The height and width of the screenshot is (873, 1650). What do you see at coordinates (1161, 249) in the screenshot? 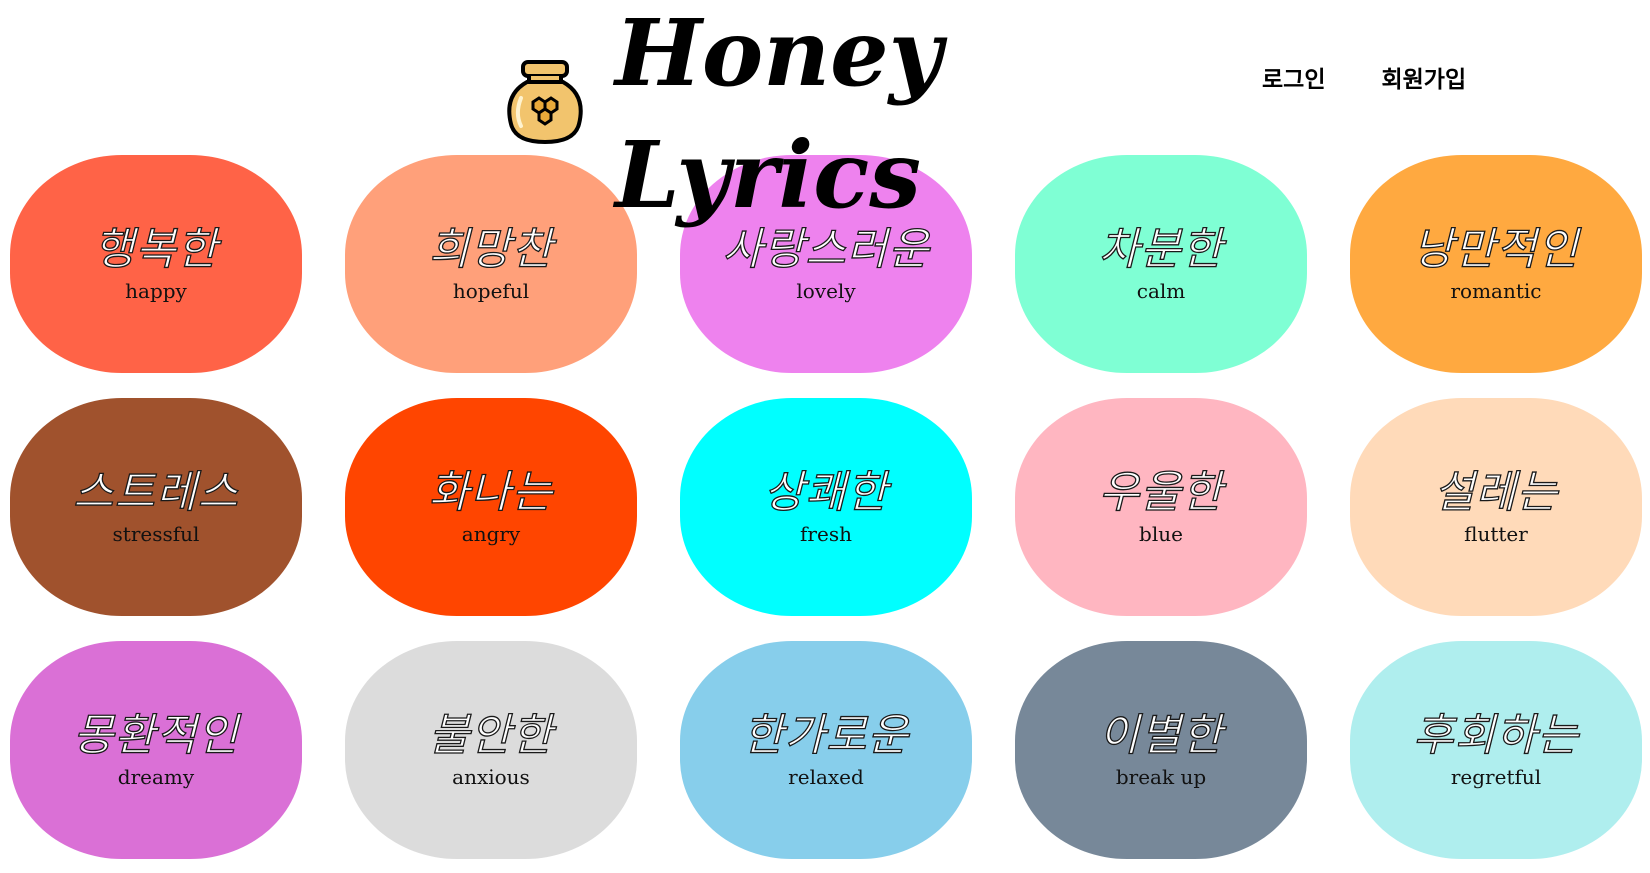
I see `mood-korean-label: 차분한` at bounding box center [1161, 249].